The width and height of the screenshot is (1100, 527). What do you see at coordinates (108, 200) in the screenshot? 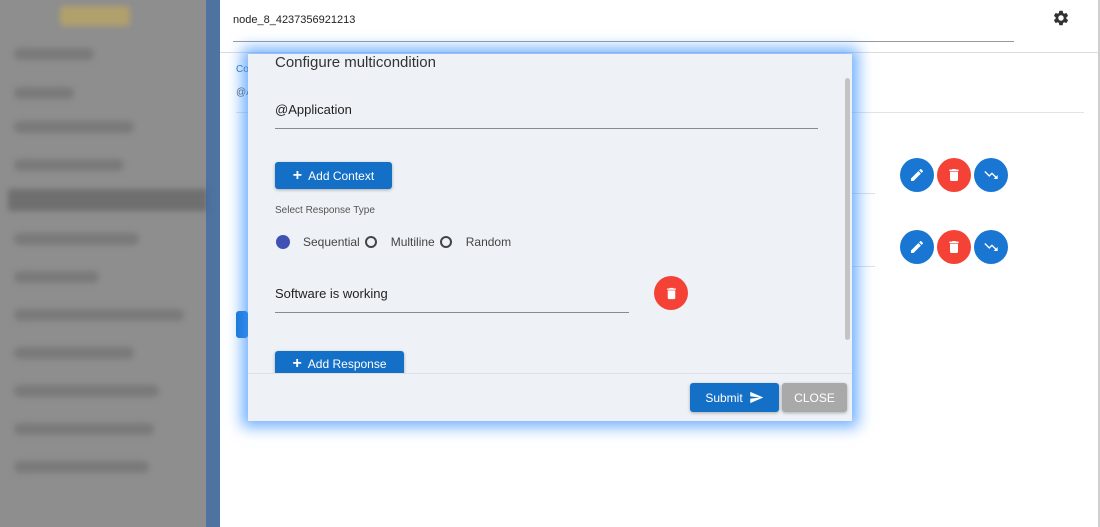
I see `sidebar-item-active` at bounding box center [108, 200].